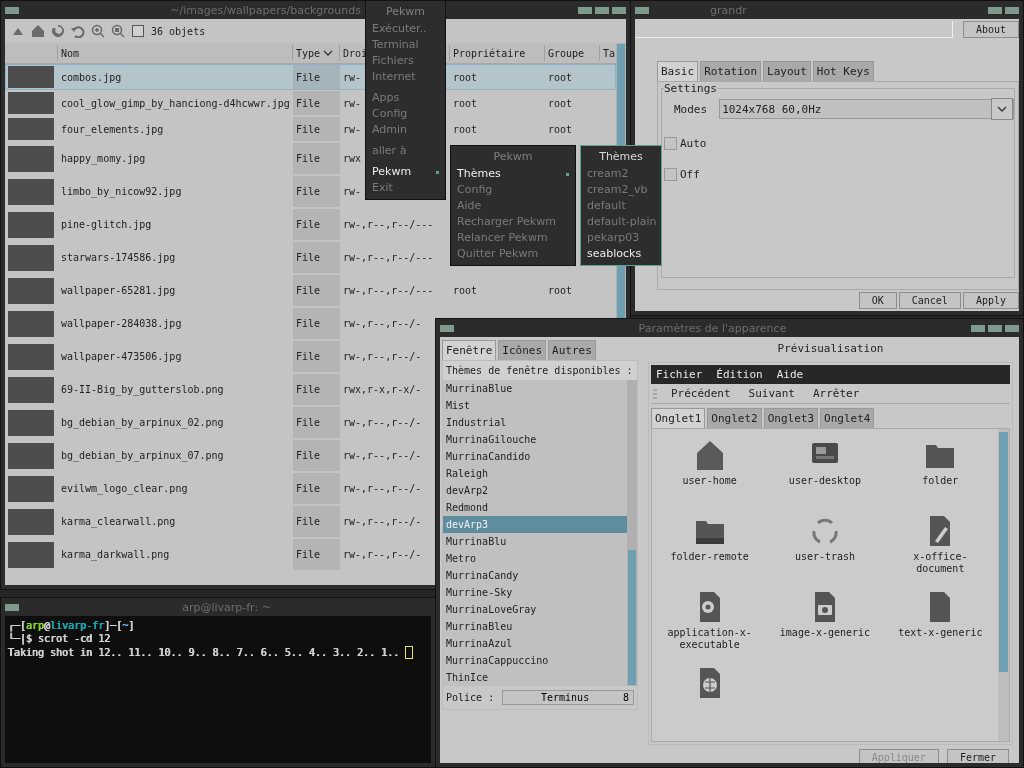 Image resolution: width=1024 pixels, height=768 pixels. I want to click on tab: Icônes, so click(522, 350).